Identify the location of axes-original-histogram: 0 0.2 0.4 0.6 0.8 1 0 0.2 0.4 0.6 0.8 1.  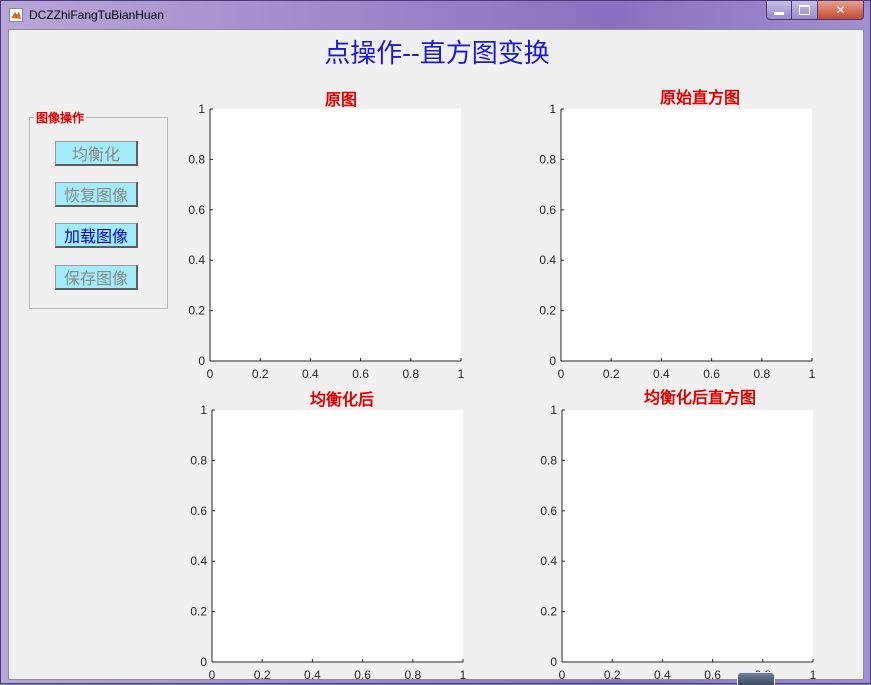
(680, 241).